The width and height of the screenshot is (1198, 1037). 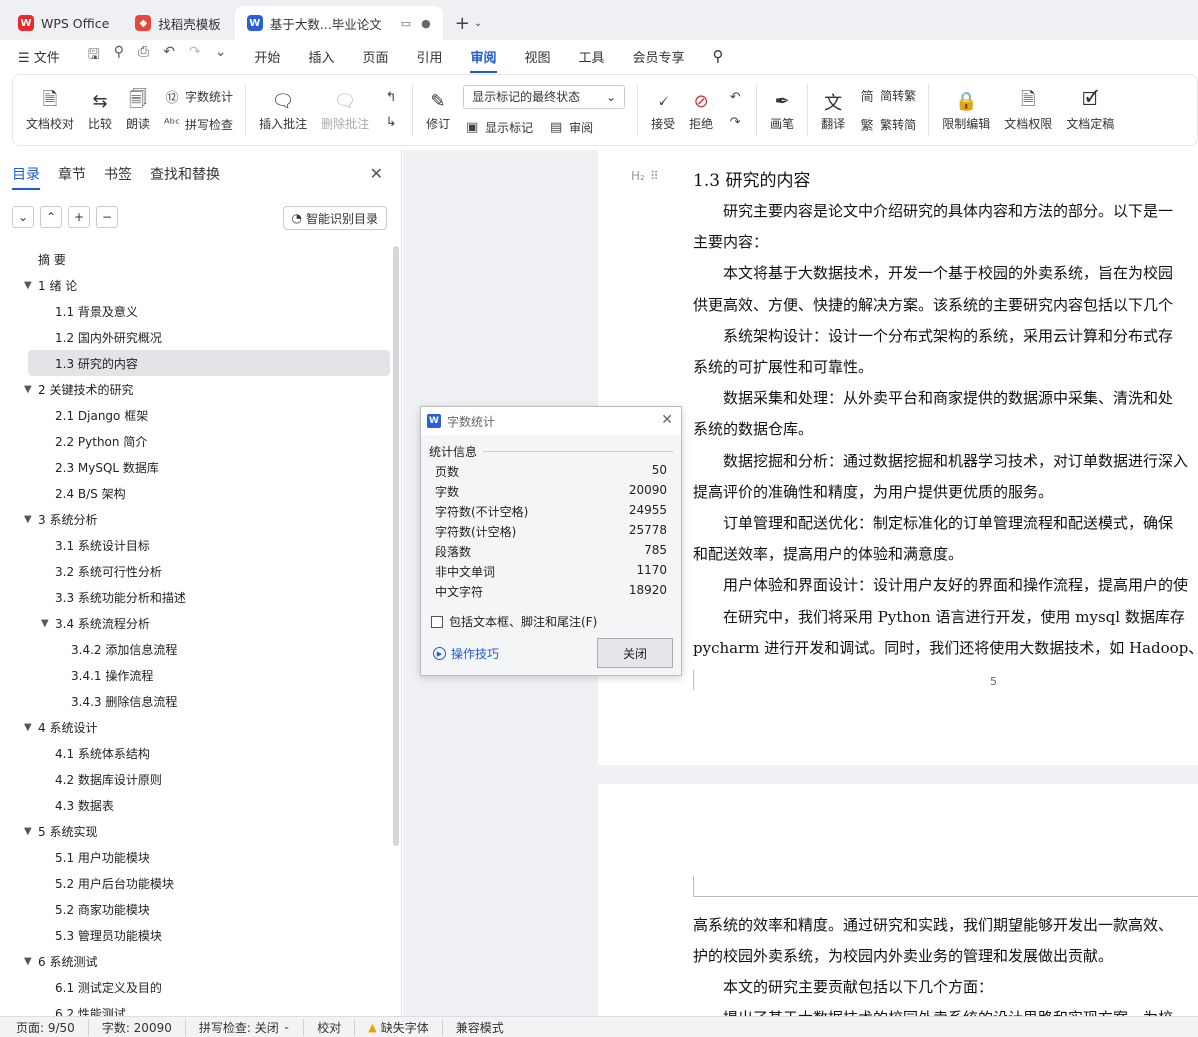 I want to click on pen-button: ✒ 画笔, so click(x=782, y=110).